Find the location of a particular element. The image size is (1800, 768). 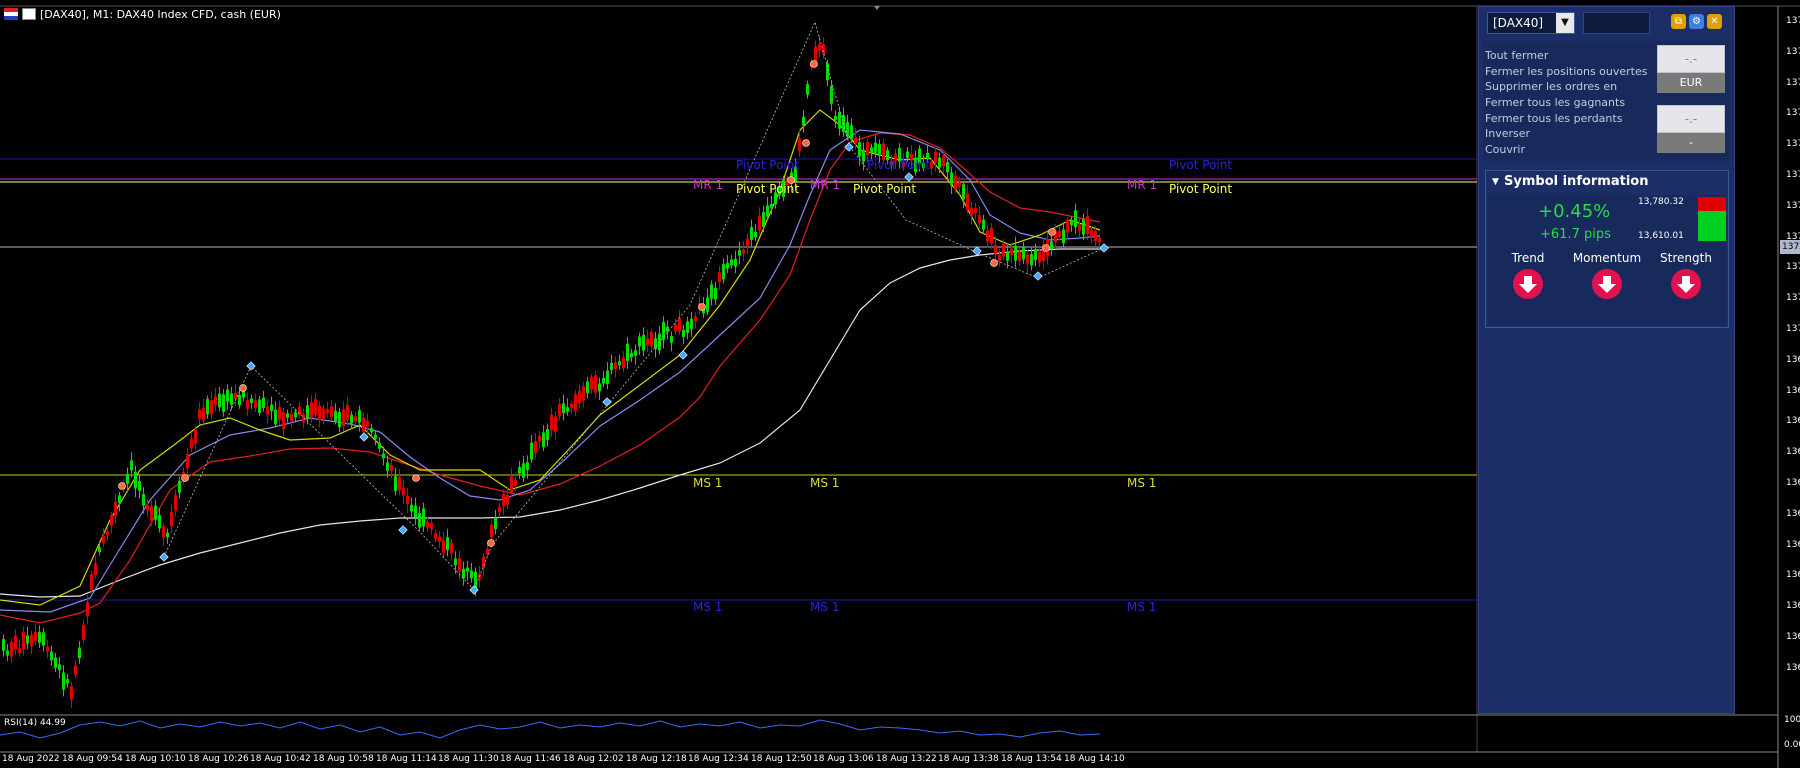

value-button-top: -.- is located at coordinates (1691, 59).